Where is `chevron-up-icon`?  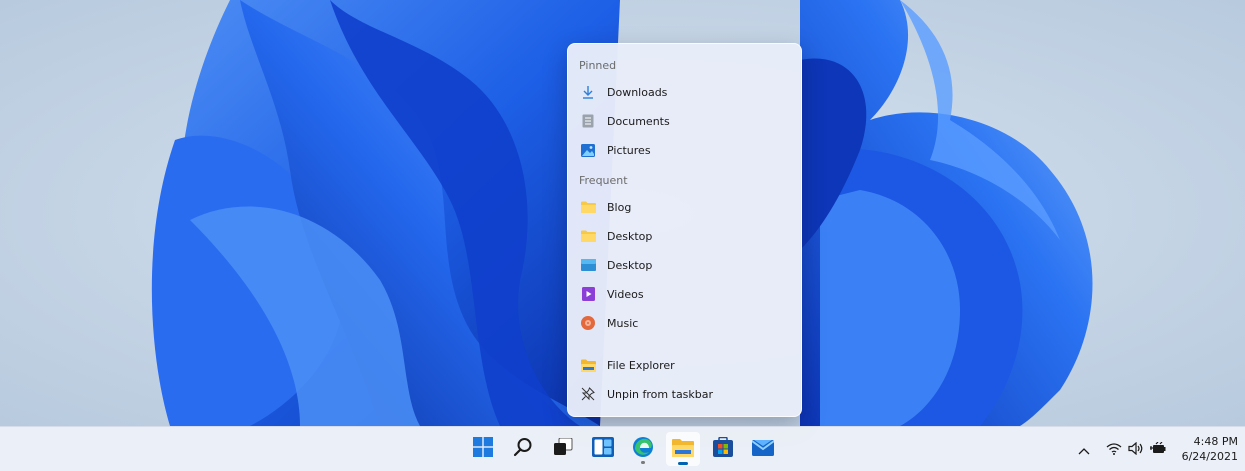
chevron-up-icon is located at coordinates (1084, 449).